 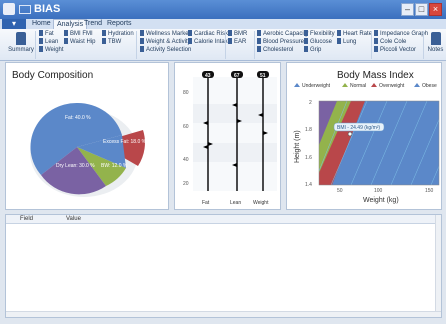 I want to click on close-button: ×, so click(x=435, y=9).